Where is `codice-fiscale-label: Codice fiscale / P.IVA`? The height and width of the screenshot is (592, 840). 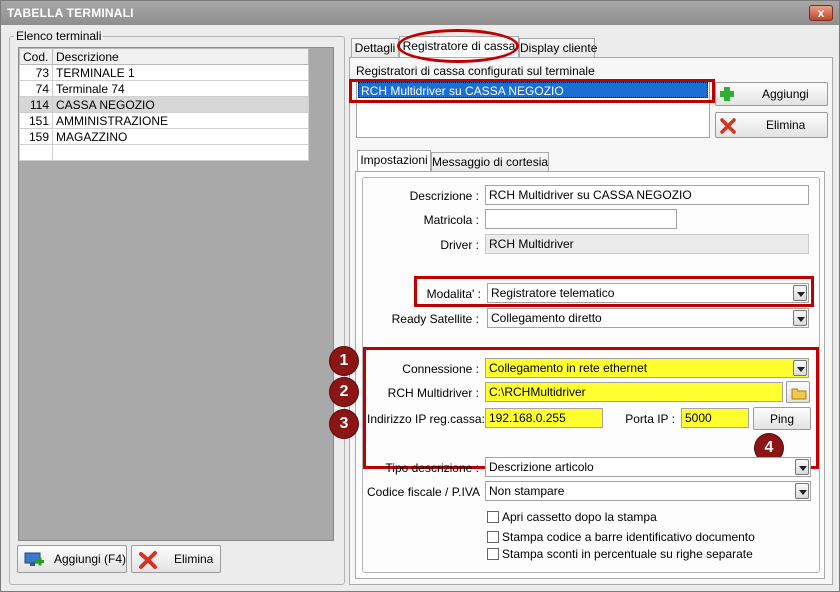
codice-fiscale-label: Codice fiscale / P.IVA is located at coordinates (423, 492).